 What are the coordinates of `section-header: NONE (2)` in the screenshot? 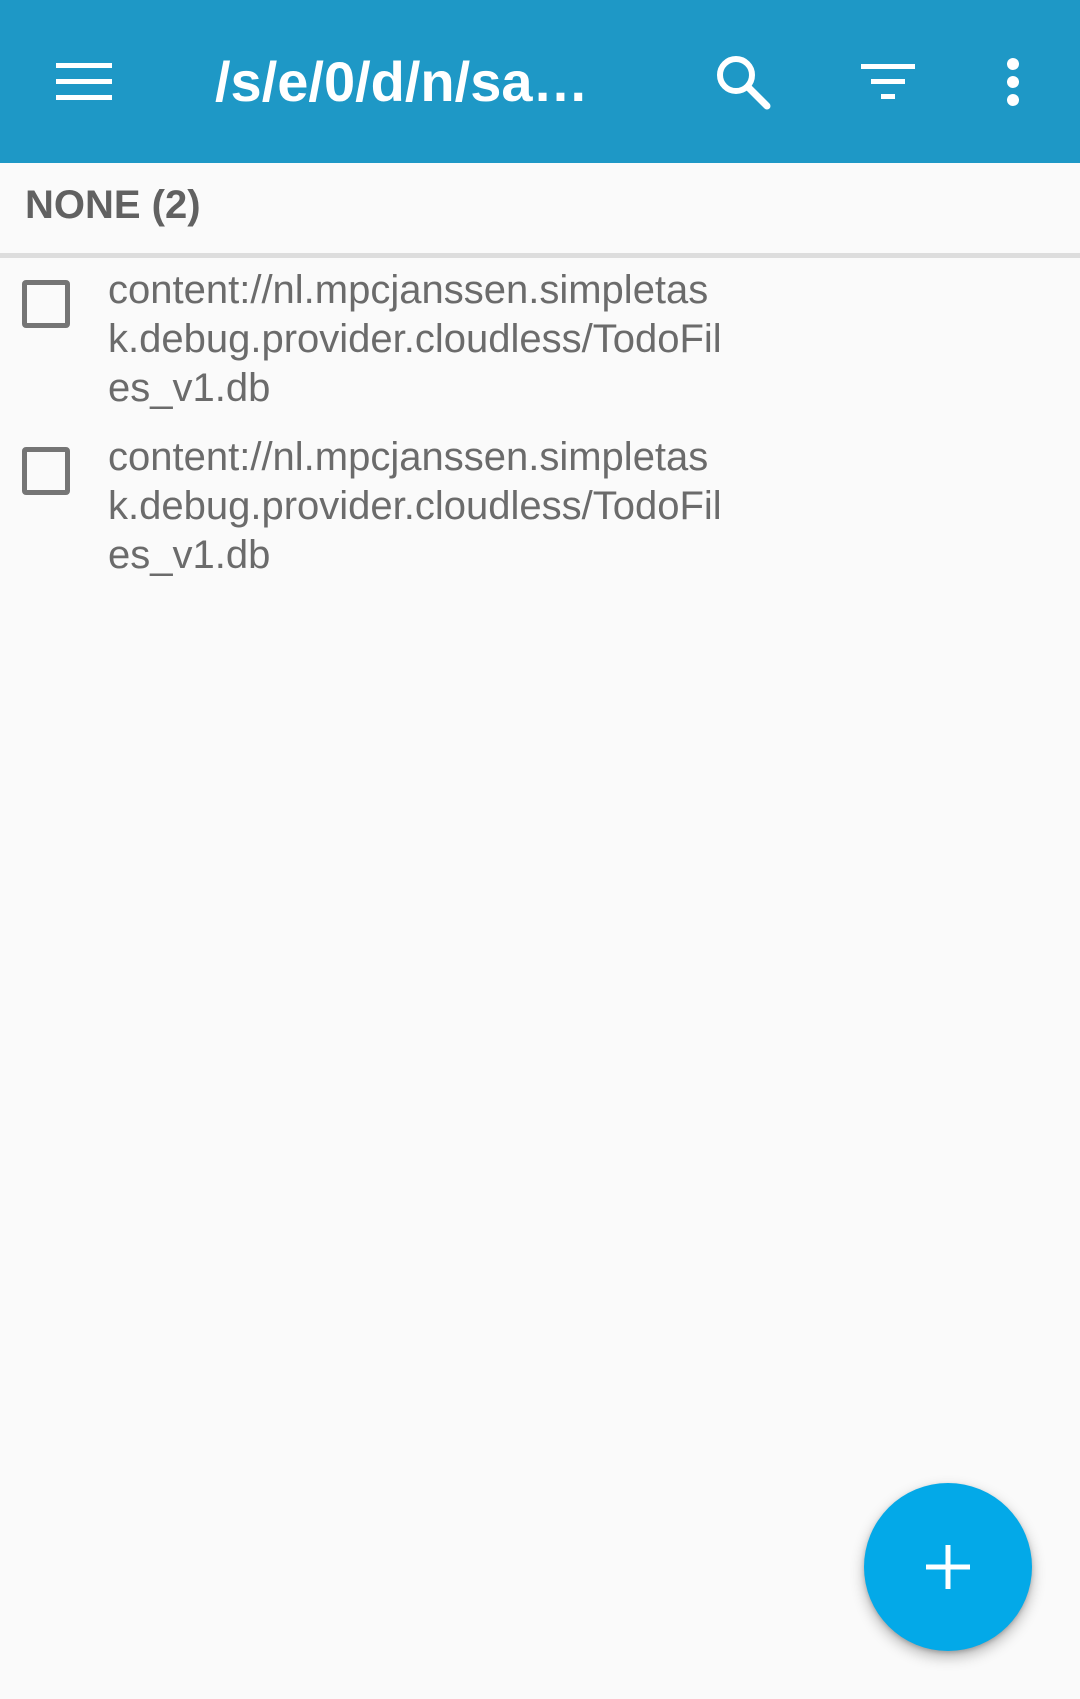 It's located at (540, 210).